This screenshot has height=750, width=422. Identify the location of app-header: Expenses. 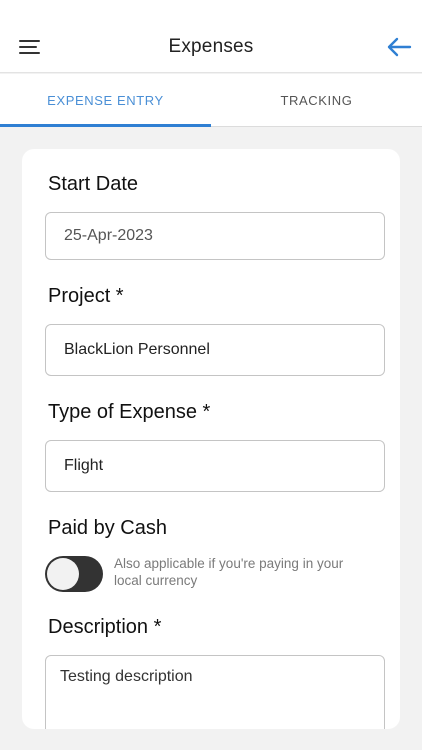
(211, 36).